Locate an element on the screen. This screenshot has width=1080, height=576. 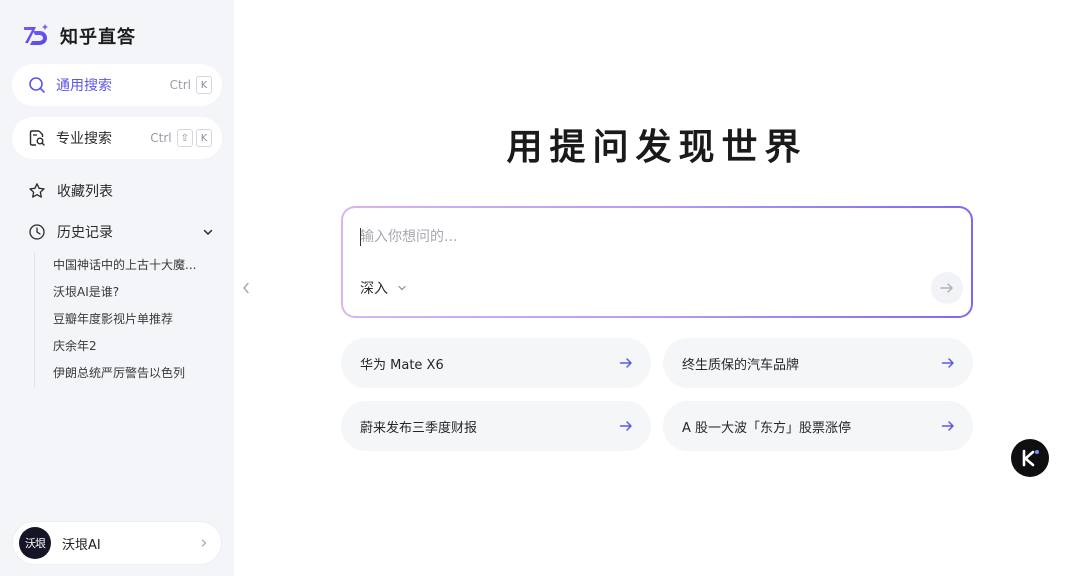
suggestion-label: 华为 Mate X6 is located at coordinates (402, 365).